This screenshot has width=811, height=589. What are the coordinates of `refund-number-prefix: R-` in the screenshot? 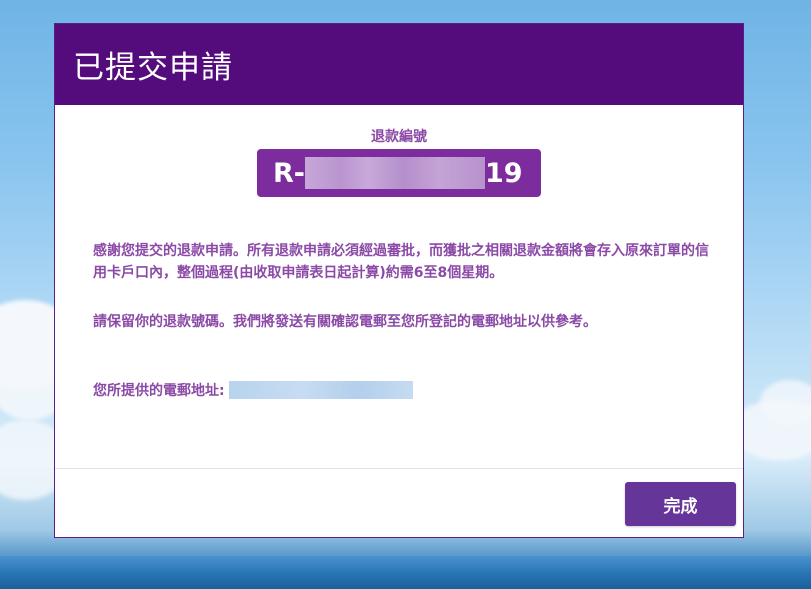 It's located at (289, 173).